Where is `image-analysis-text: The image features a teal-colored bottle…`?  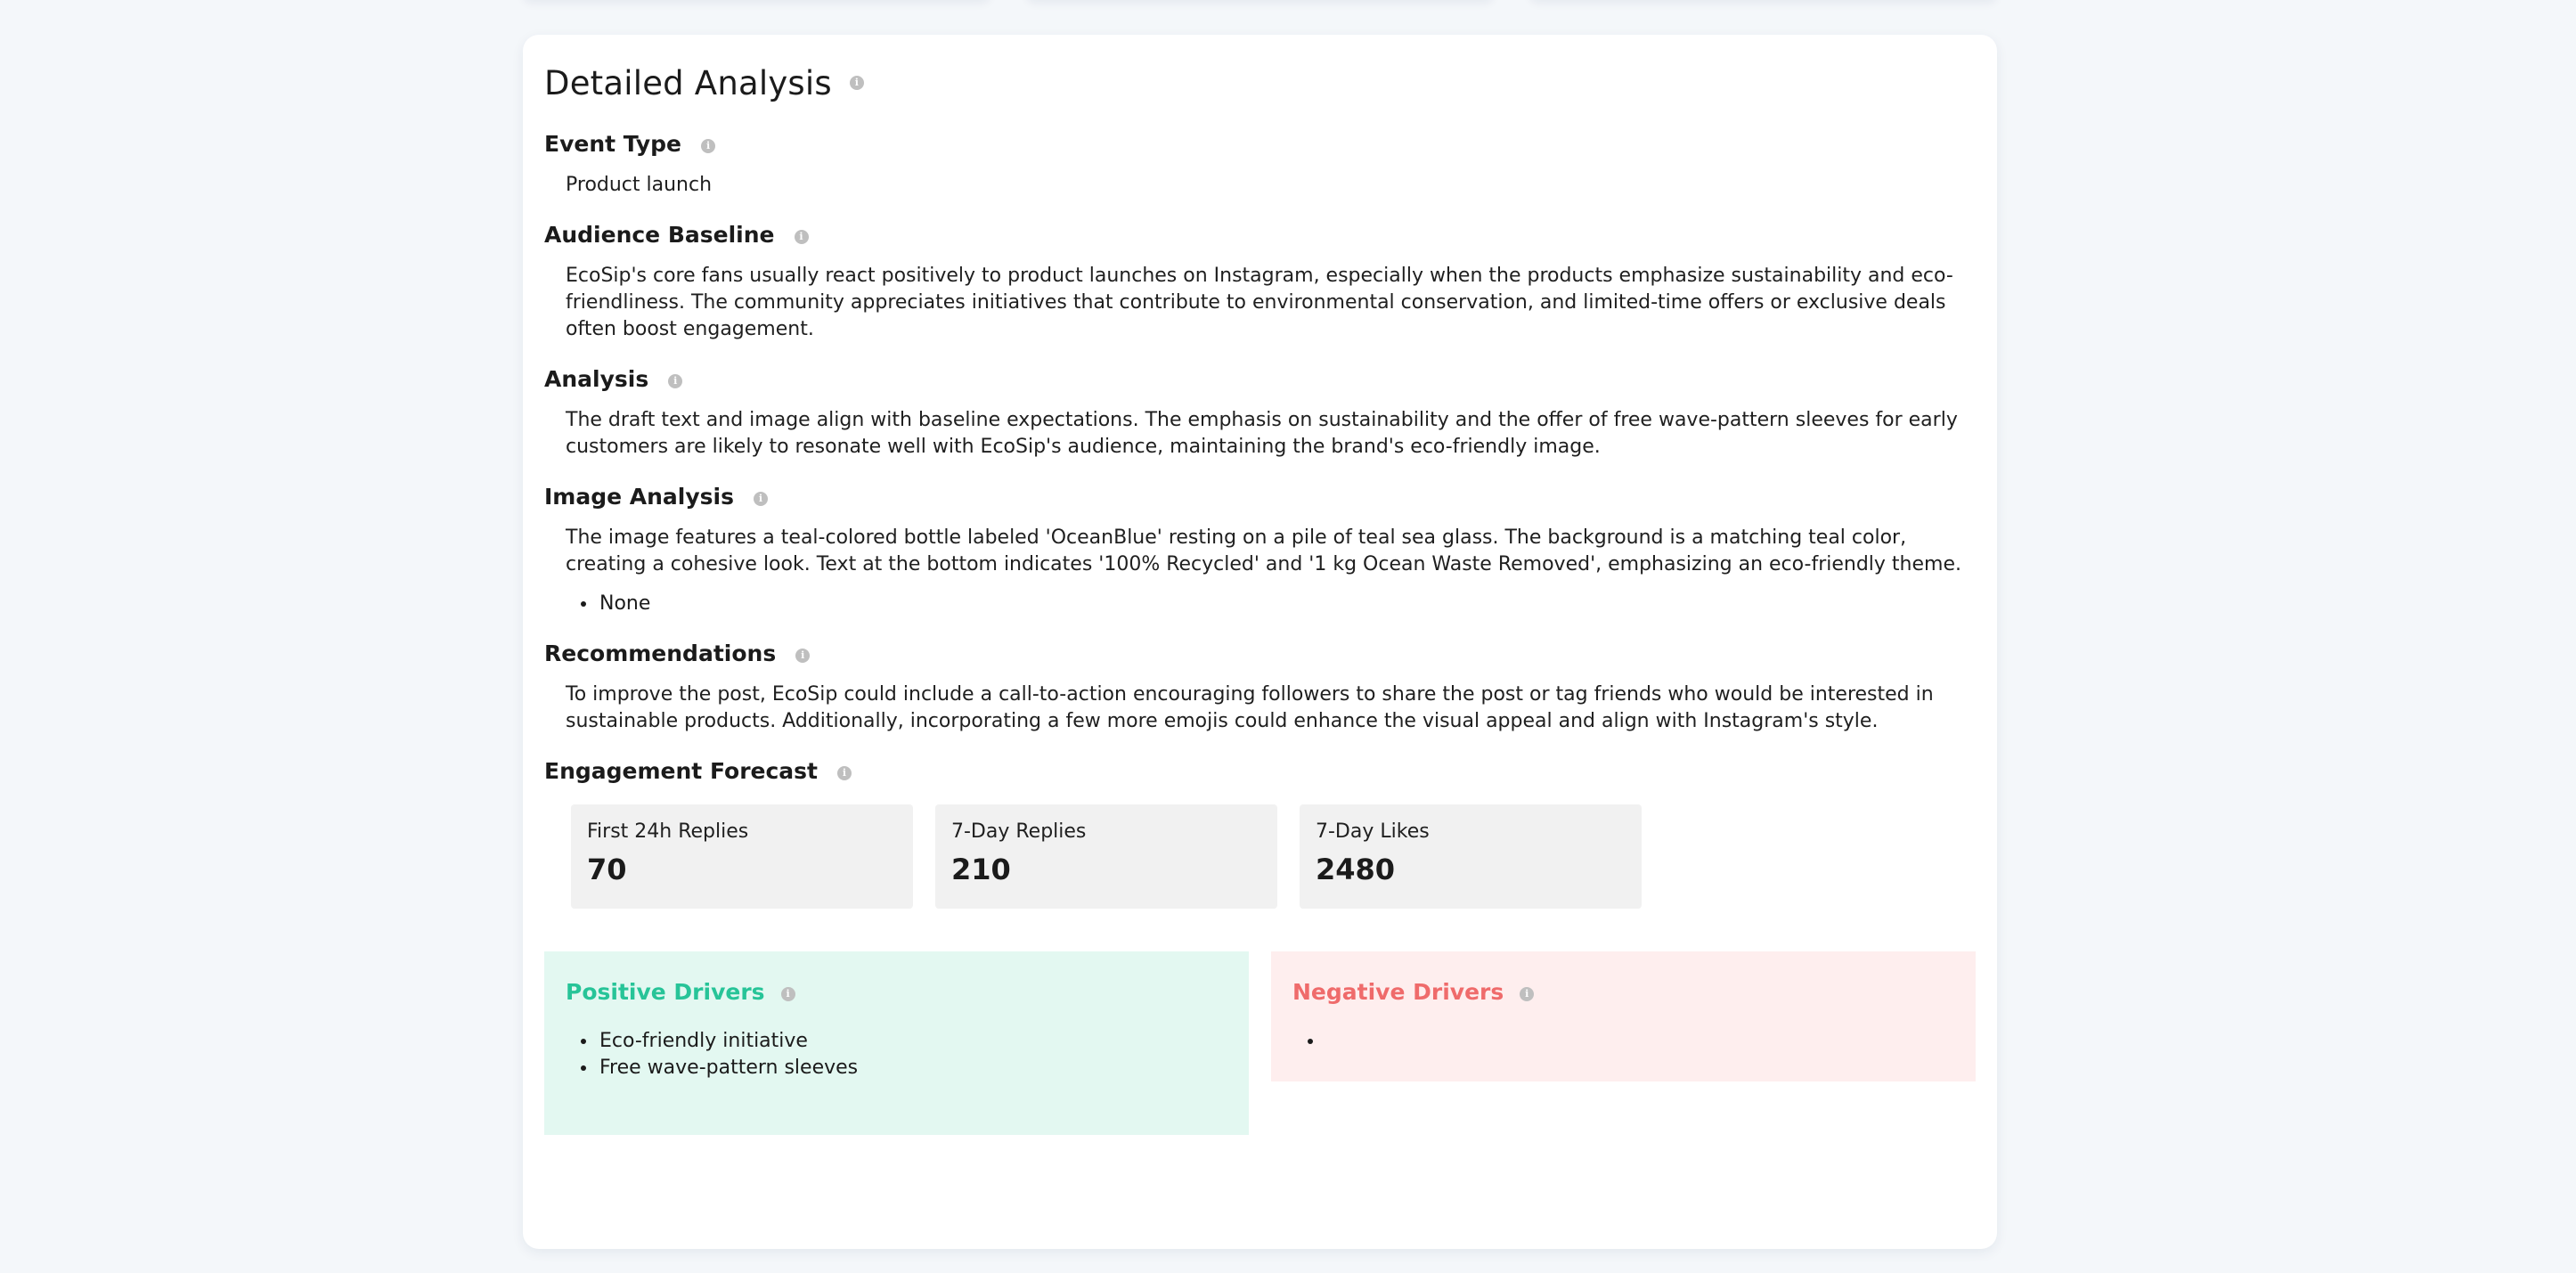
image-analysis-text: The image features a teal-colored bottle… is located at coordinates (1263, 550).